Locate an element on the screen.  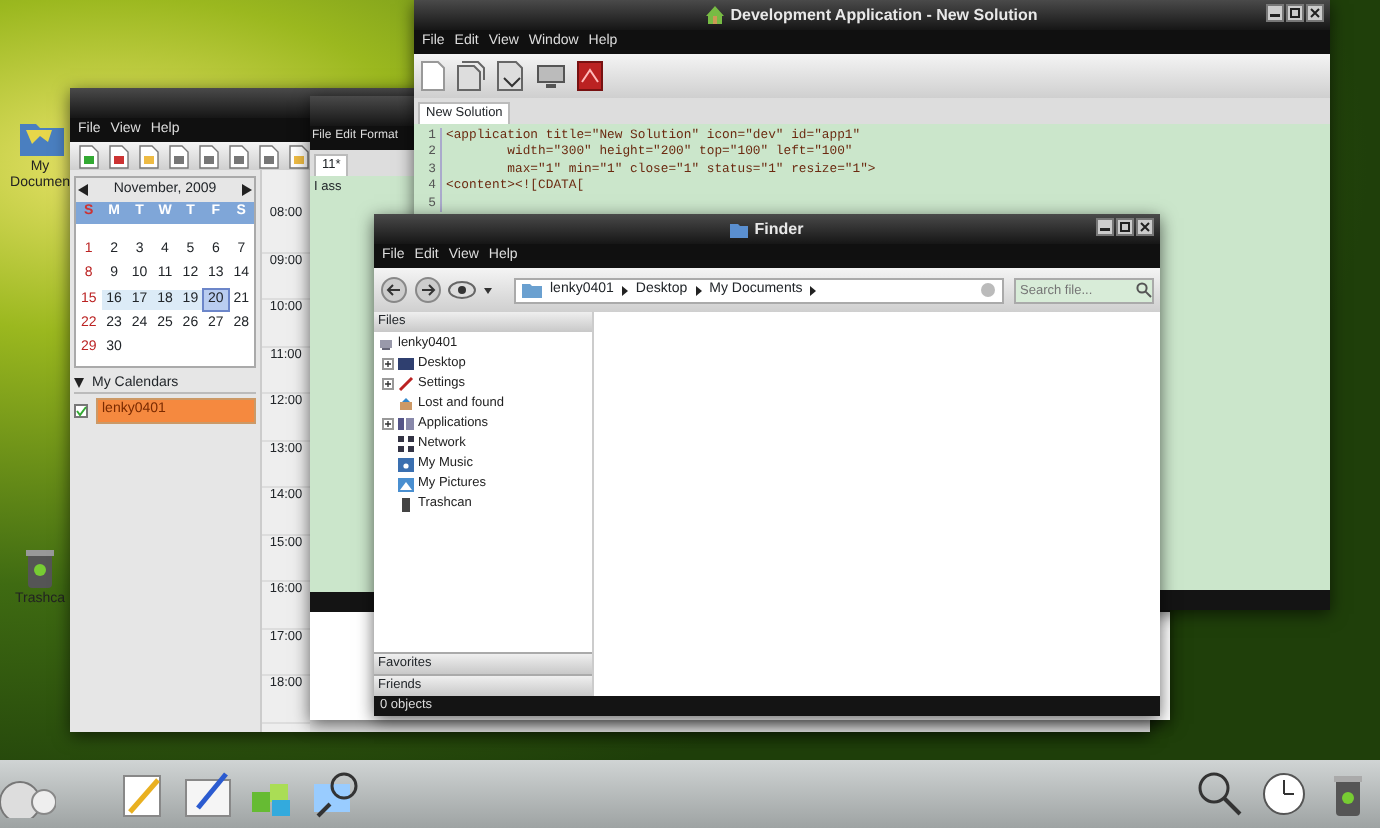
window-title: Finder is located at coordinates (779, 229).